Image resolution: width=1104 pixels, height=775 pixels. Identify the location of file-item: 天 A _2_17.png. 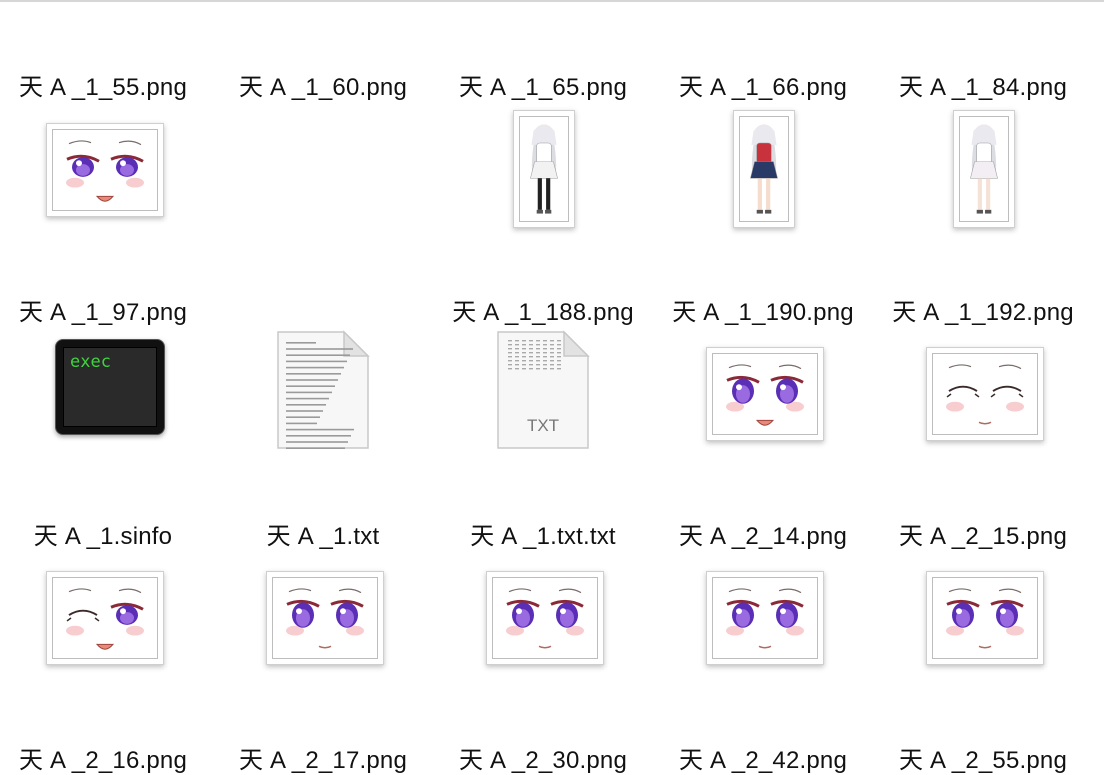
(323, 654).